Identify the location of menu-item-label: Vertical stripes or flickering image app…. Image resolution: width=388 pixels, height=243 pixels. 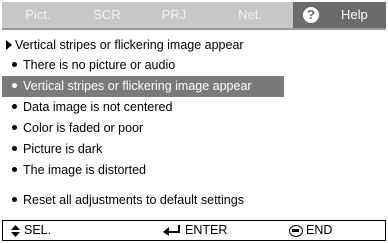
(137, 86).